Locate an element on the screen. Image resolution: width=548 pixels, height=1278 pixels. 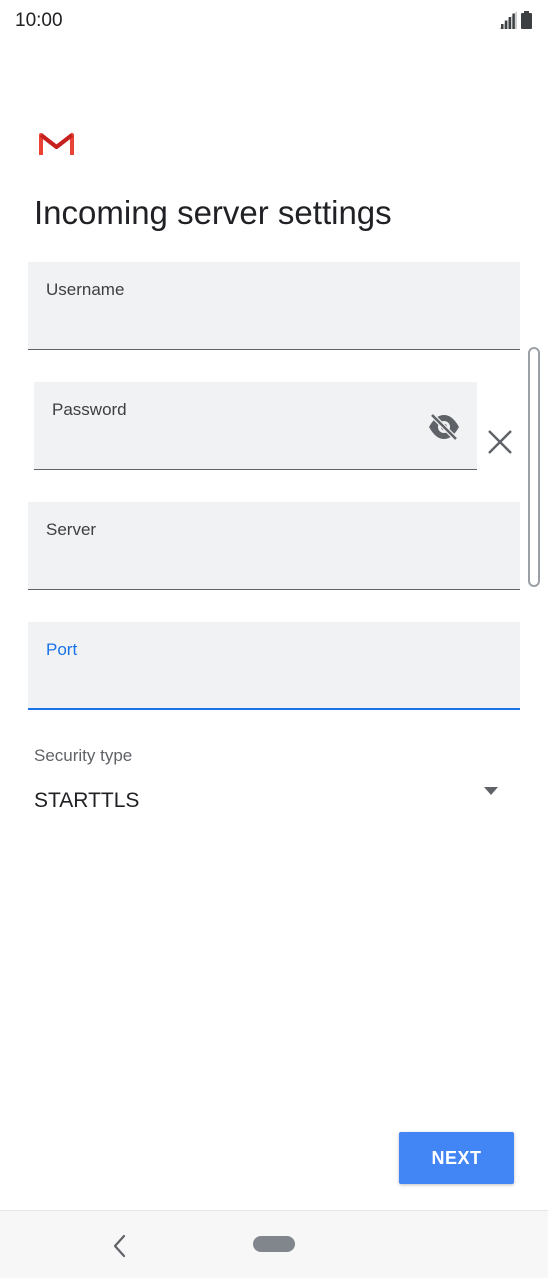
status-bar: 10:00 is located at coordinates (274, 21).